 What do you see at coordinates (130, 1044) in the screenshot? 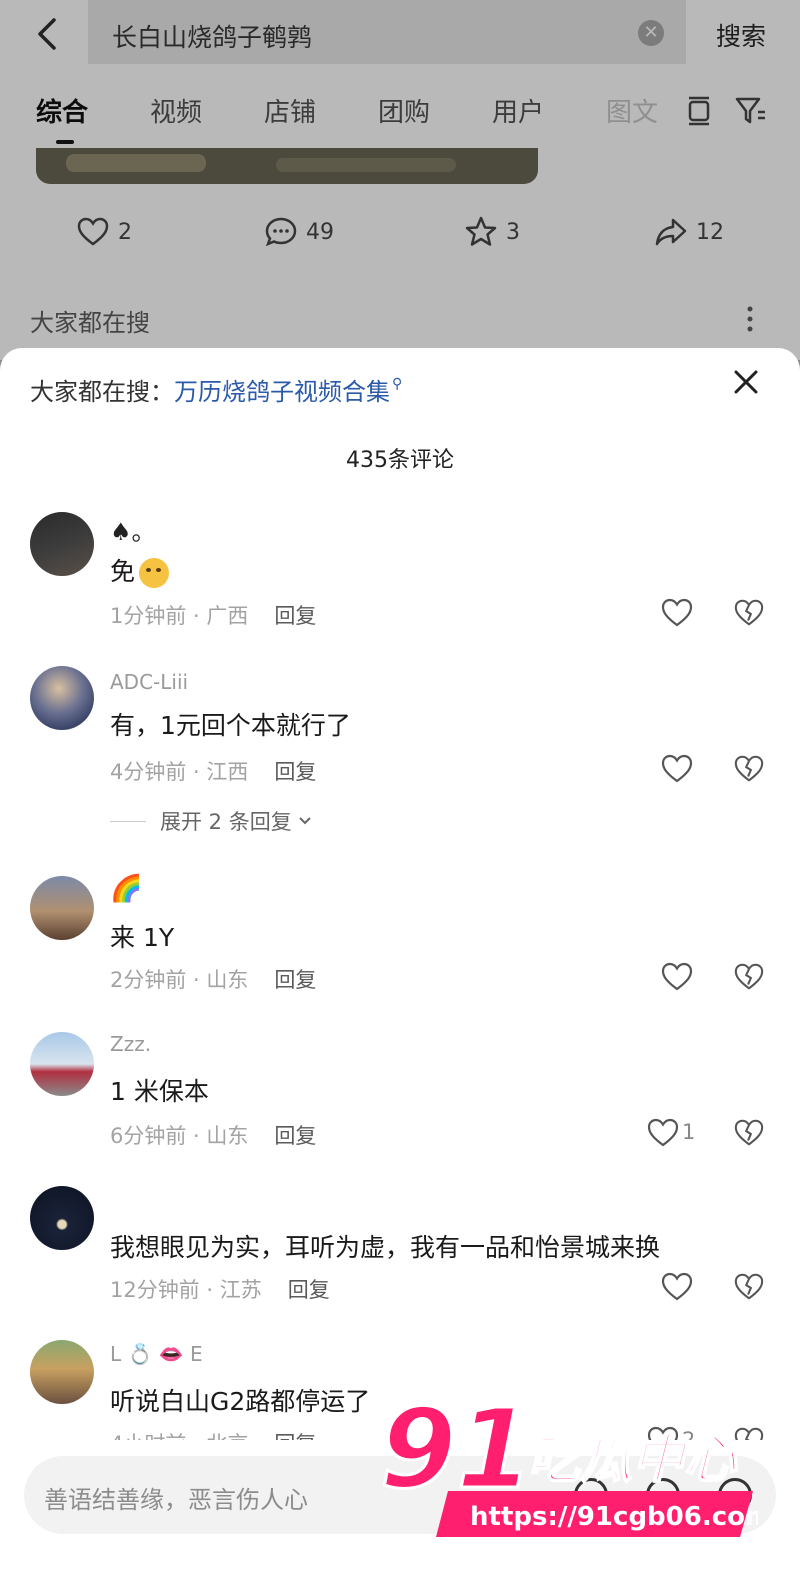
I see `comment-author: Zzz.` at bounding box center [130, 1044].